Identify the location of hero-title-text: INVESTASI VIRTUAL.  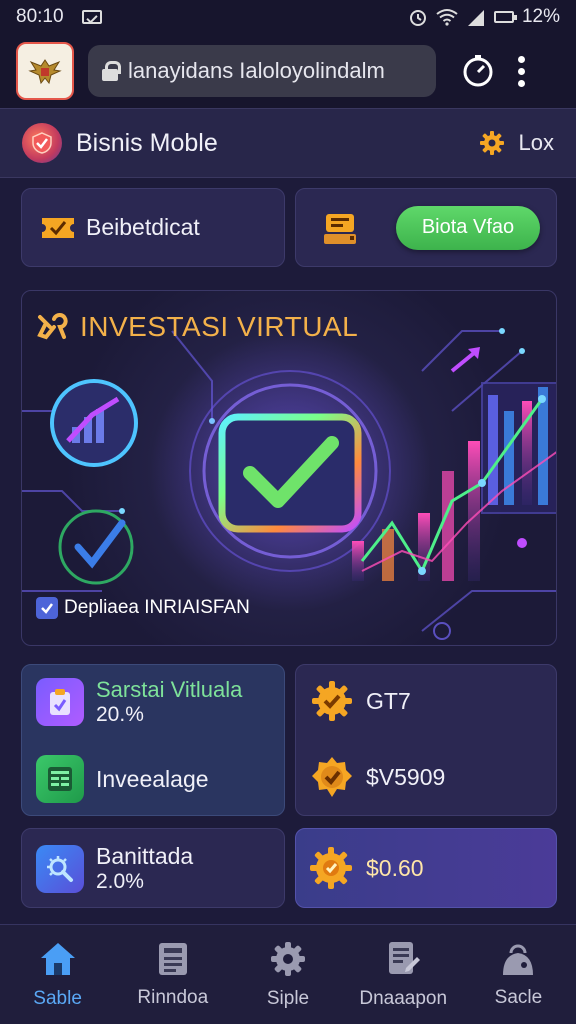
(219, 326).